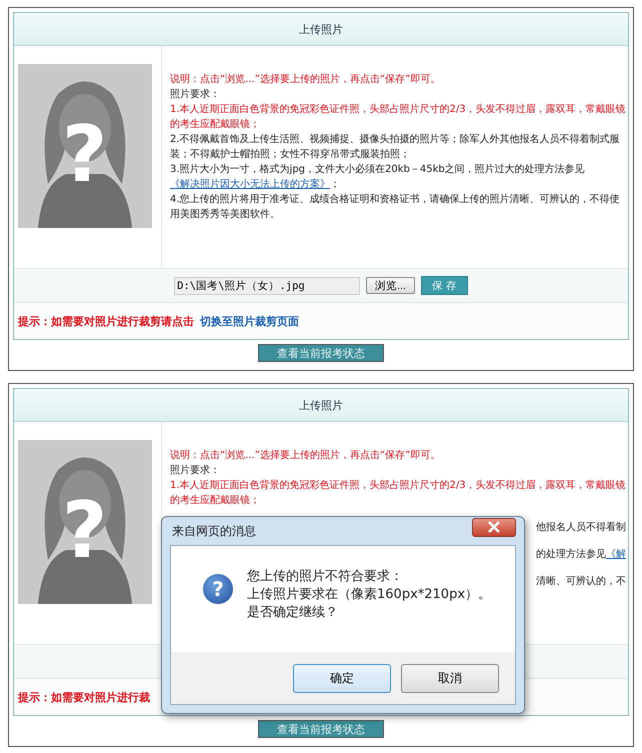  I want to click on file-path-field: D:\国考\照片（女）.jpg, so click(267, 285).